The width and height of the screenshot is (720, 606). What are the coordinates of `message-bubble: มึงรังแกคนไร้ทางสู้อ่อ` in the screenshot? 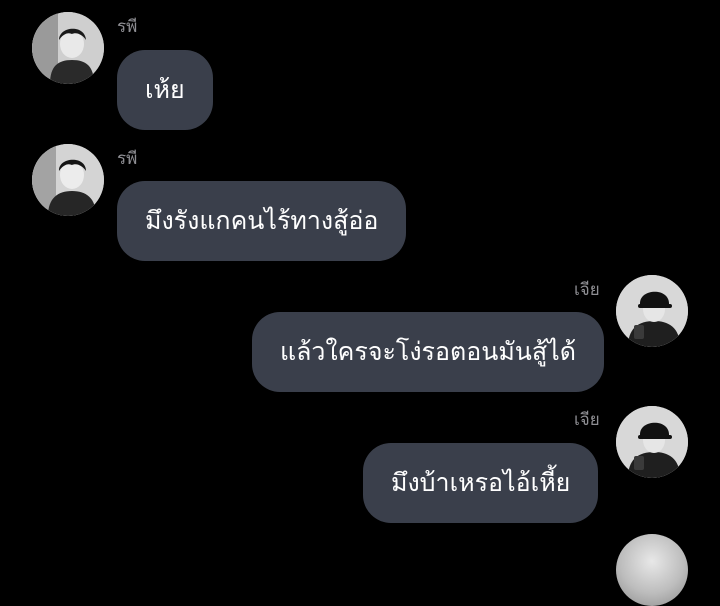 It's located at (262, 221).